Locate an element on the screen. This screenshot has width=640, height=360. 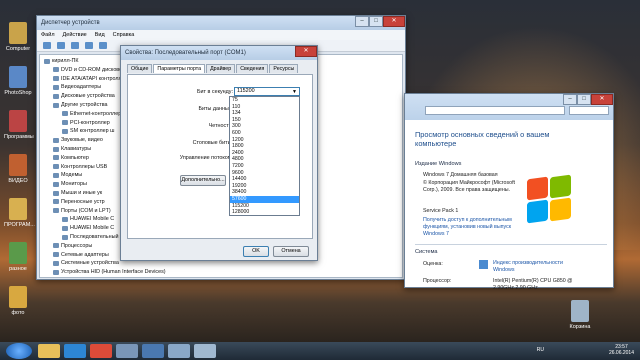
title-bar: – □ ✕ is located at coordinates (509, 107).